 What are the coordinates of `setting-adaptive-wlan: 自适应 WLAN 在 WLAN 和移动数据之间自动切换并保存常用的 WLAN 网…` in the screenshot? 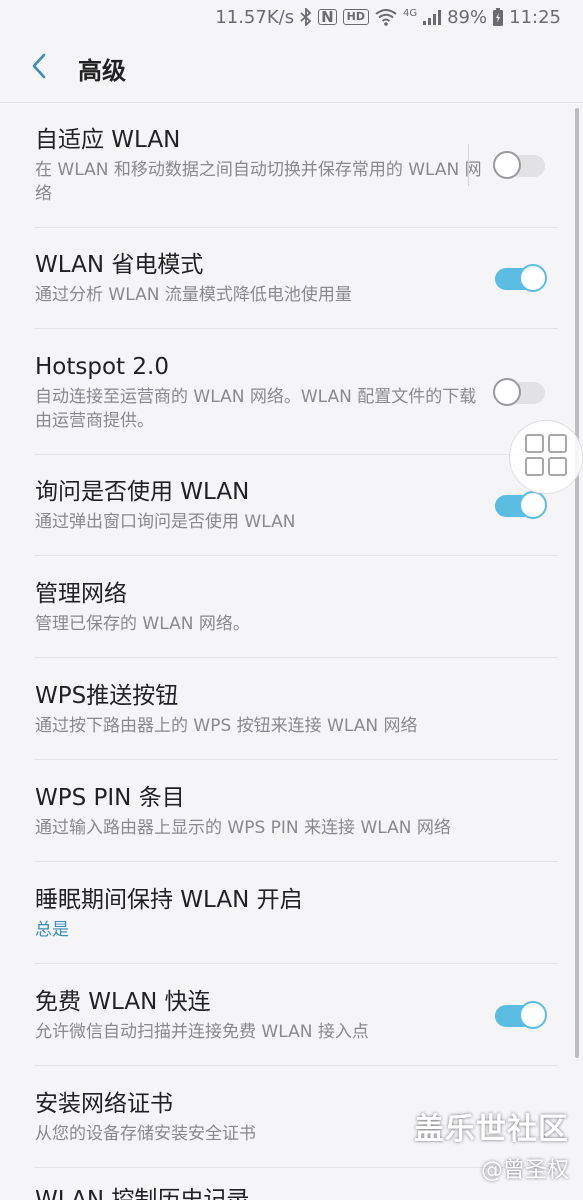 It's located at (291, 165).